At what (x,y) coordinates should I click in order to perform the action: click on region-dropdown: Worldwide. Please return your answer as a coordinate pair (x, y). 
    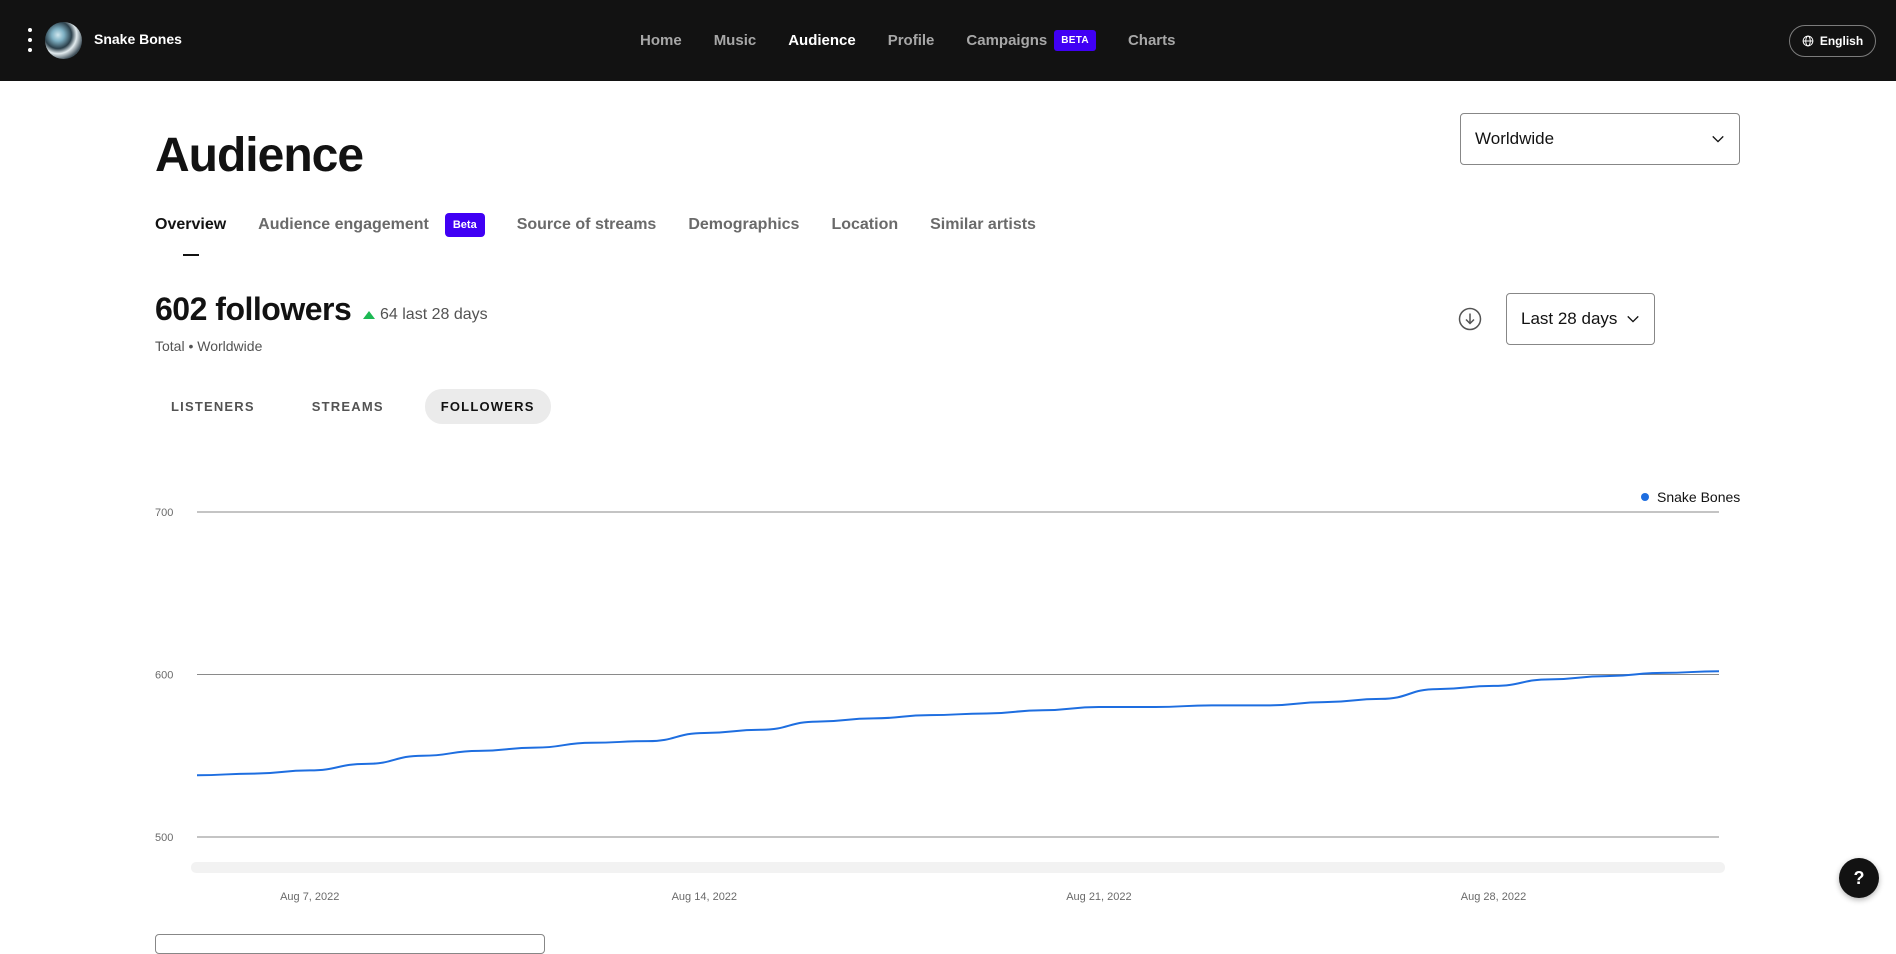
    Looking at the image, I should click on (1600, 139).